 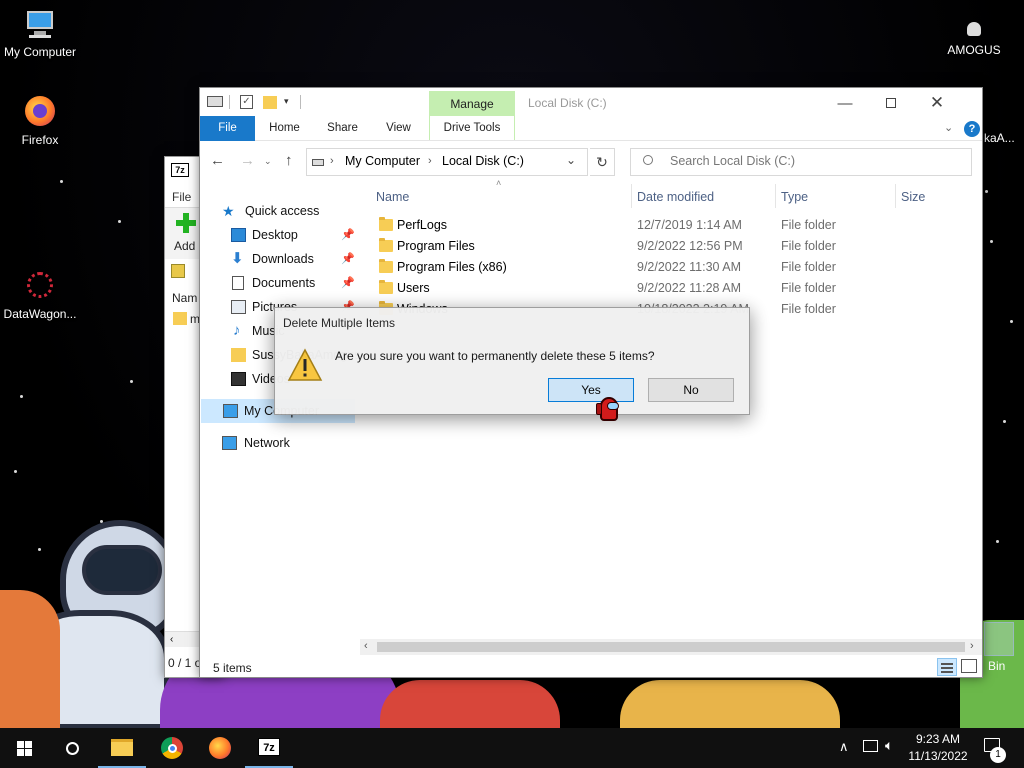 I want to click on scroll-right-icon: ›, so click(x=972, y=646).